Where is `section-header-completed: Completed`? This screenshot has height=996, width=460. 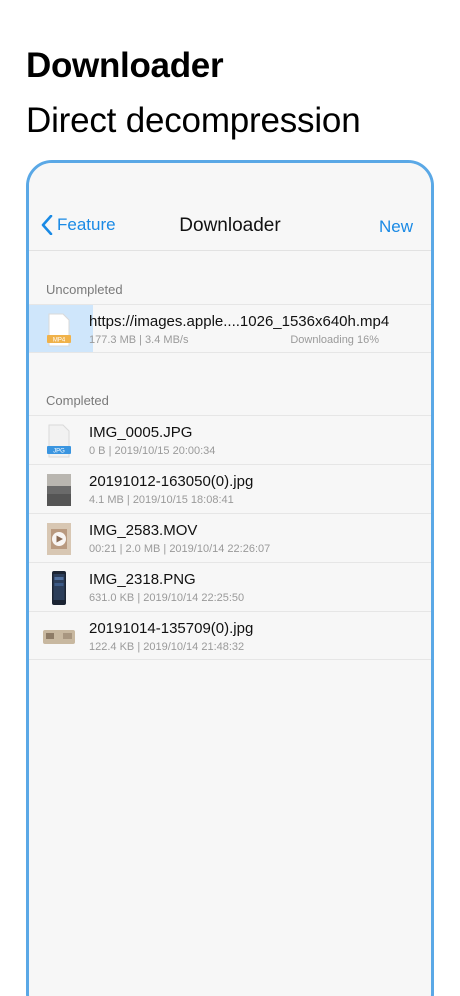
section-header-completed: Completed is located at coordinates (77, 400).